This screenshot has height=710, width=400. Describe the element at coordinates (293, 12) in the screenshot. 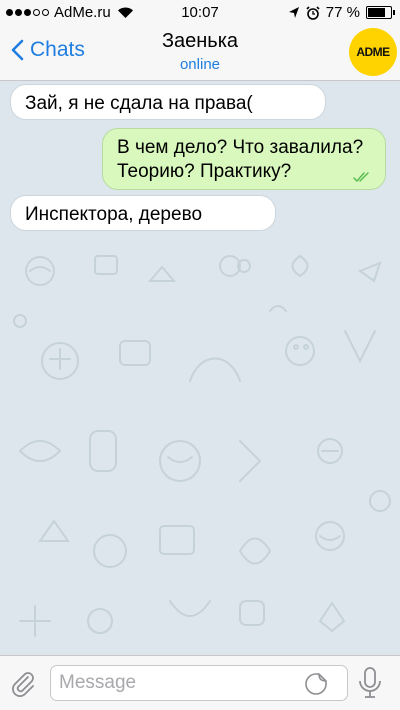

I see `location-arrow-icon` at that location.